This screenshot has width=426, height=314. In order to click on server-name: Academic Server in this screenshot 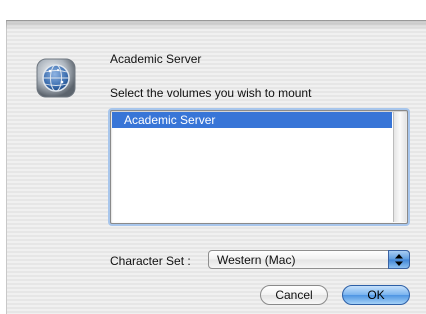, I will do `click(156, 59)`.